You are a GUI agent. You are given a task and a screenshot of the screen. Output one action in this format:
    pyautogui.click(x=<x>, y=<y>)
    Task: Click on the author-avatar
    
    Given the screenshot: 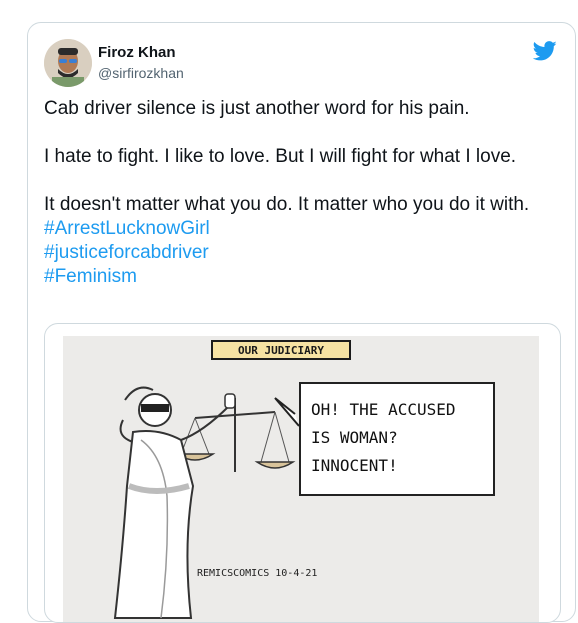 What is the action you would take?
    pyautogui.click(x=68, y=63)
    